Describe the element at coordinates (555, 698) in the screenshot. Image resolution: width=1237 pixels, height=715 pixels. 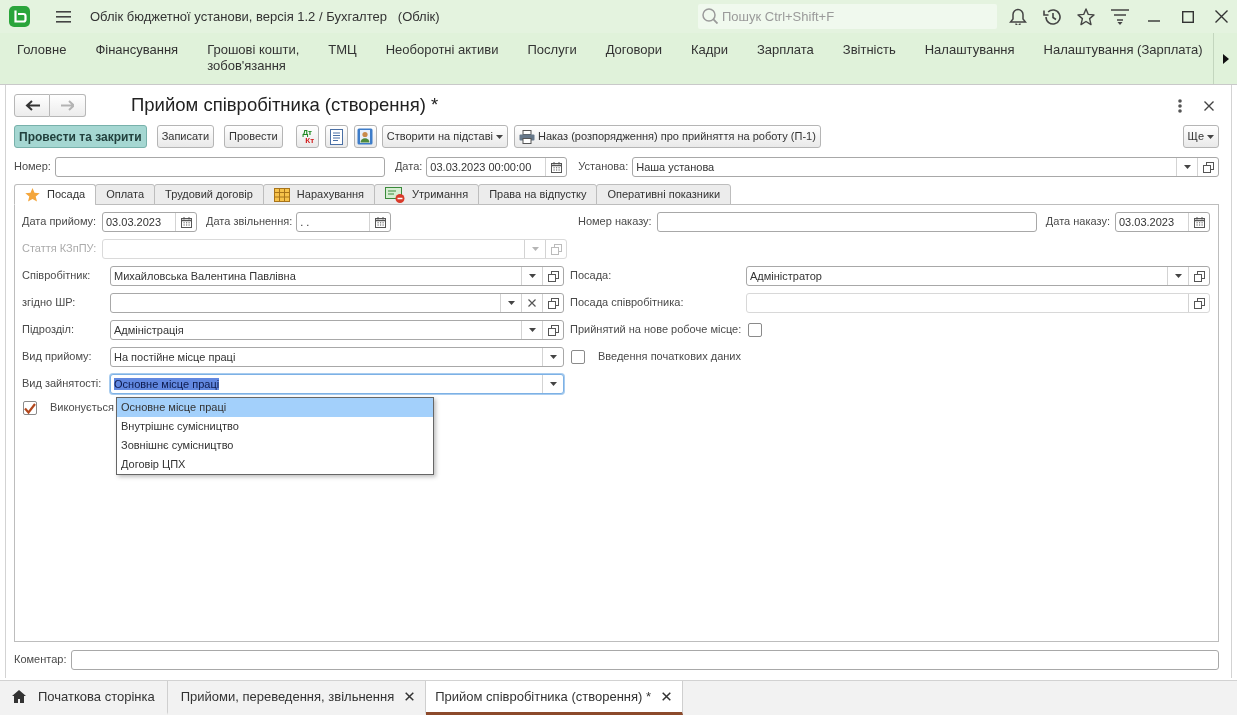
I see `window-tab: Прийом співробітника (створення) *` at that location.